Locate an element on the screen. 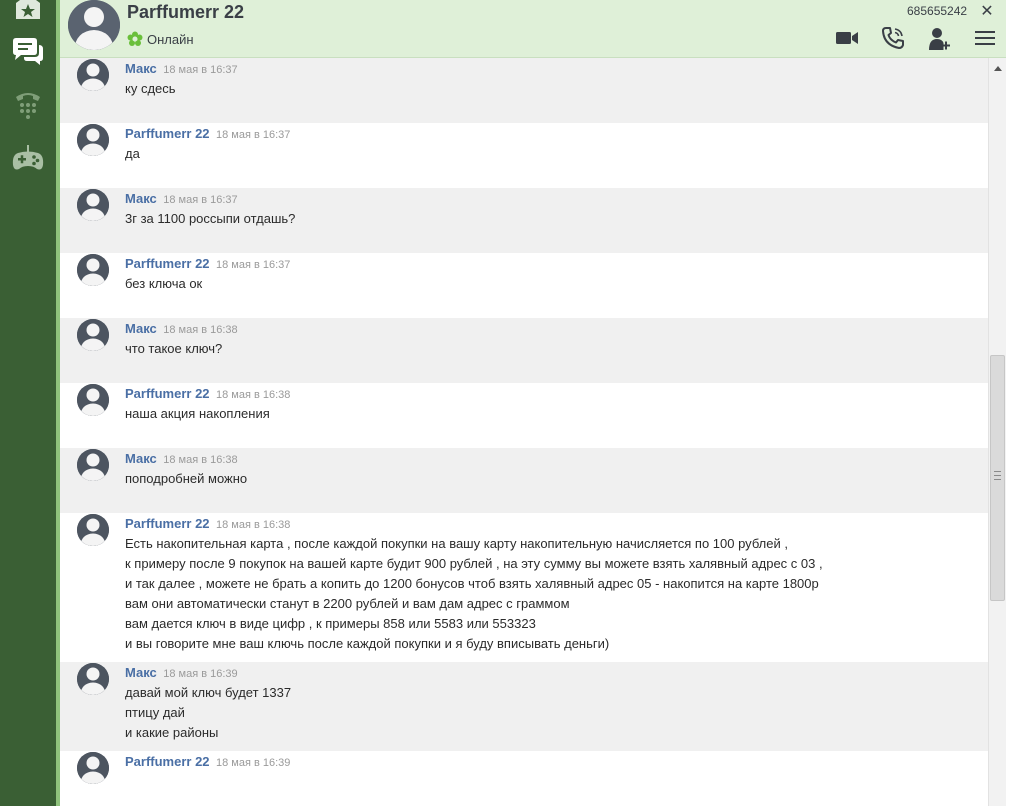  close-chat-button: ✕ is located at coordinates (987, 11).